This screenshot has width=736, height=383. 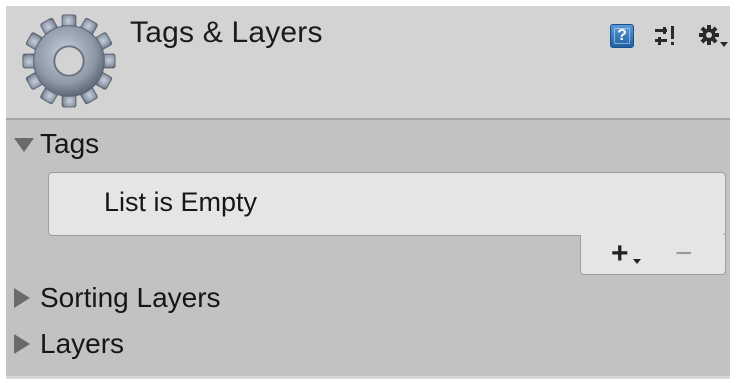 What do you see at coordinates (130, 297) in the screenshot?
I see `foldout-sorting-layers-label: Sorting Layers` at bounding box center [130, 297].